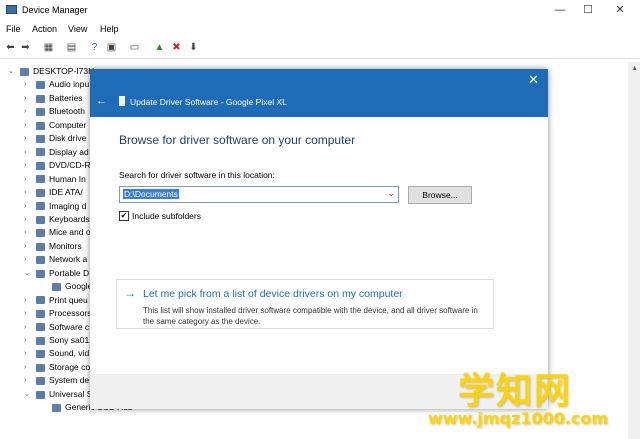 The height and width of the screenshot is (439, 640). I want to click on tree-item: › Print queu, so click(56, 300).